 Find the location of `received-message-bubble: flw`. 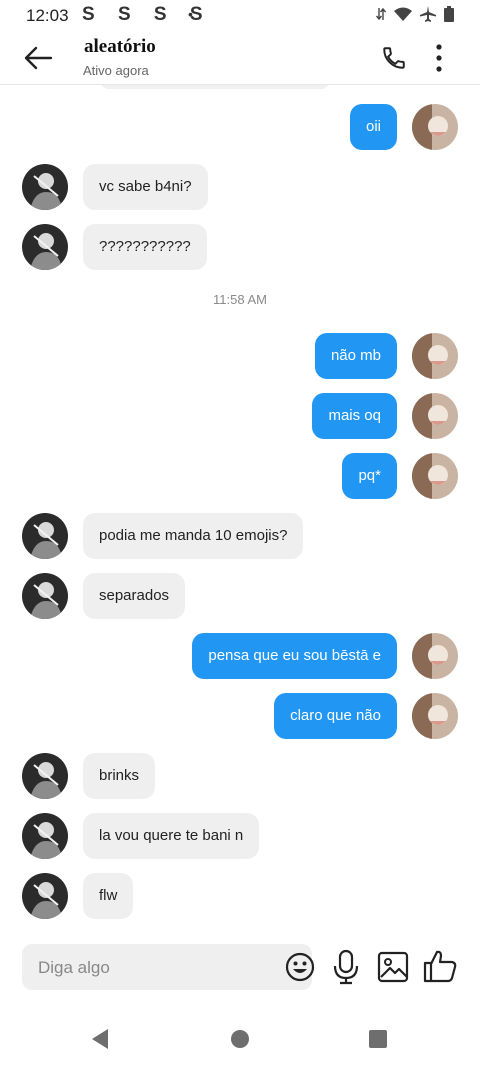

received-message-bubble: flw is located at coordinates (108, 896).